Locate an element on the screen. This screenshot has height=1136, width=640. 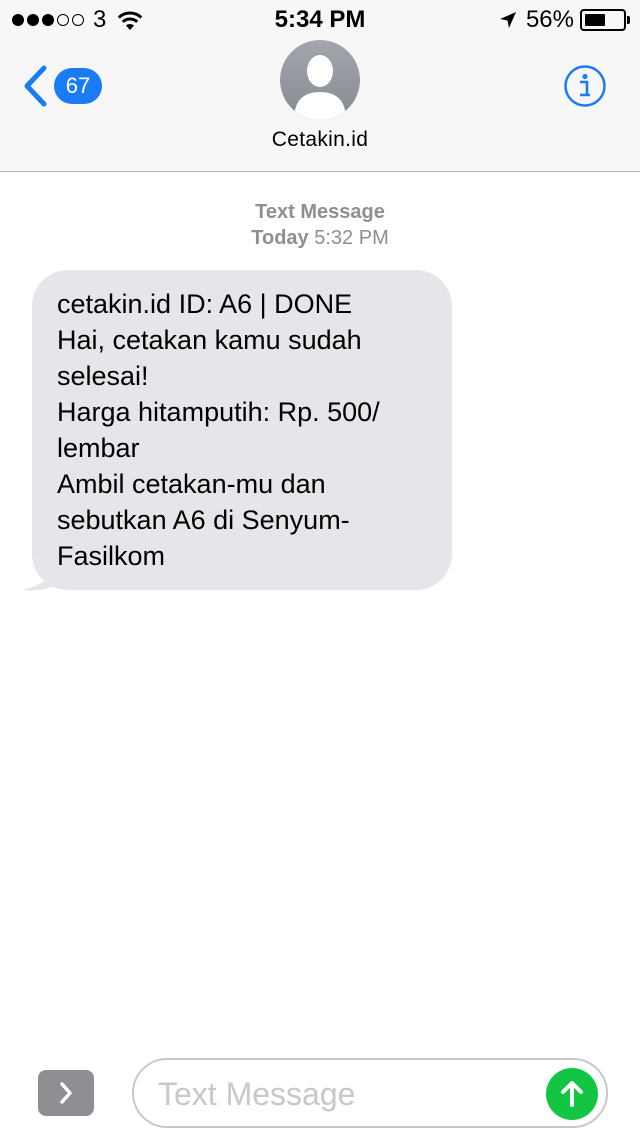
expand-apps-button is located at coordinates (66, 1093).